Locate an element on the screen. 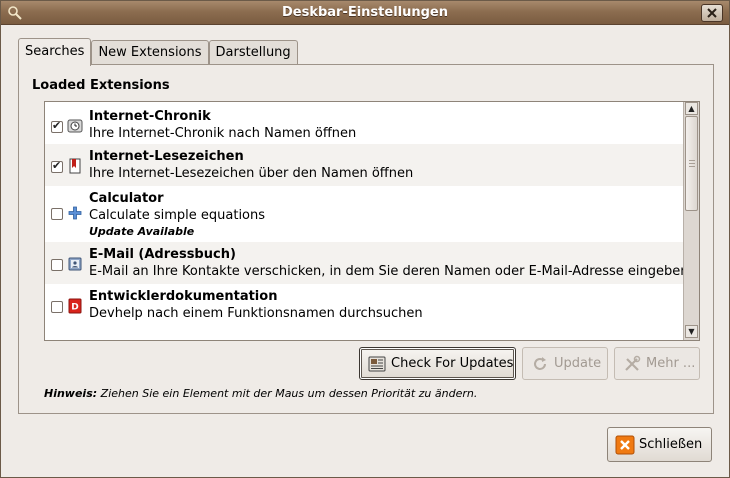 This screenshot has height=478, width=730. extension-name: Internet-Lesezeichen is located at coordinates (166, 156).